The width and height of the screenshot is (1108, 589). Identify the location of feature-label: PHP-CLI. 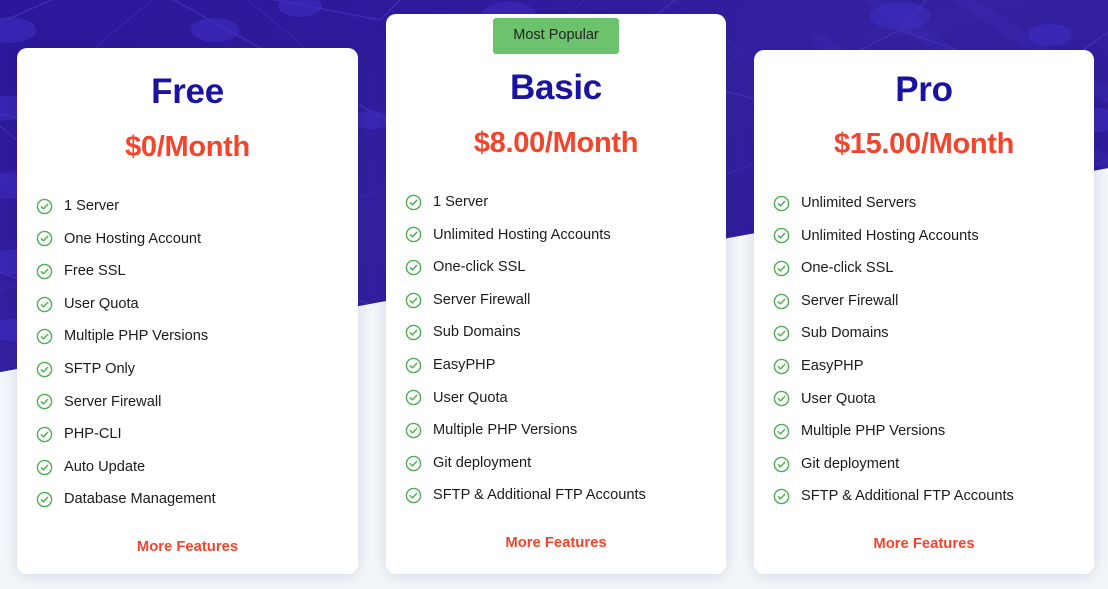
(93, 434).